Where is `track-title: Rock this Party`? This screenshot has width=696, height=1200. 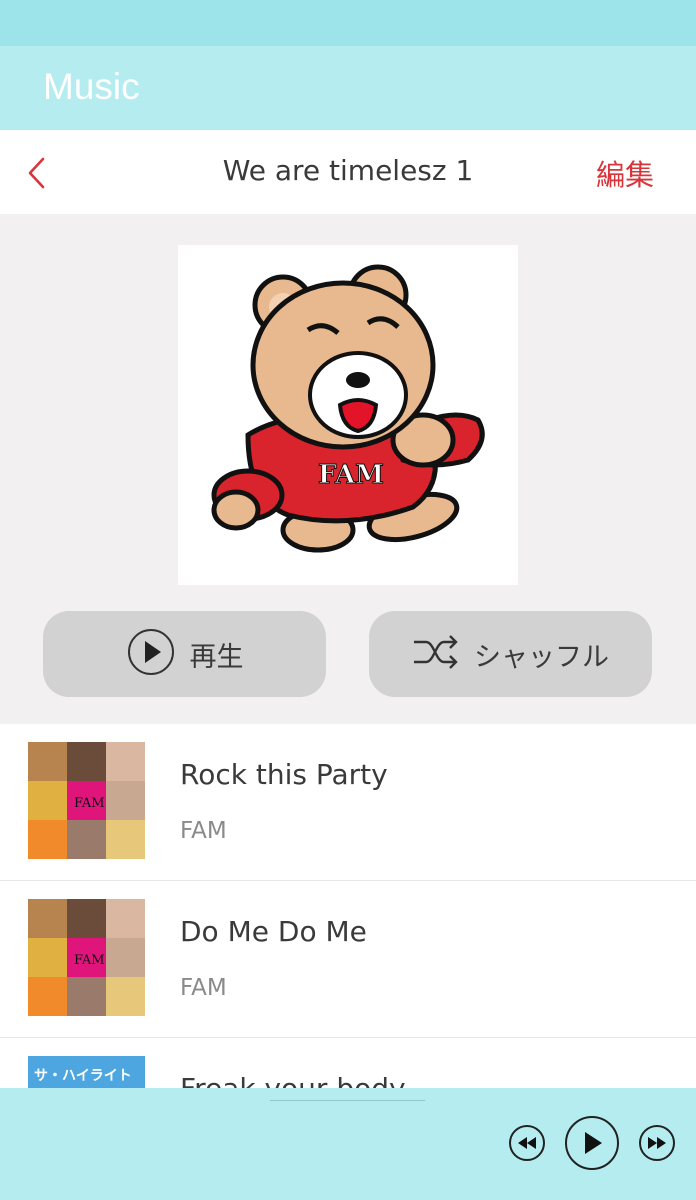
track-title: Rock this Party is located at coordinates (284, 774).